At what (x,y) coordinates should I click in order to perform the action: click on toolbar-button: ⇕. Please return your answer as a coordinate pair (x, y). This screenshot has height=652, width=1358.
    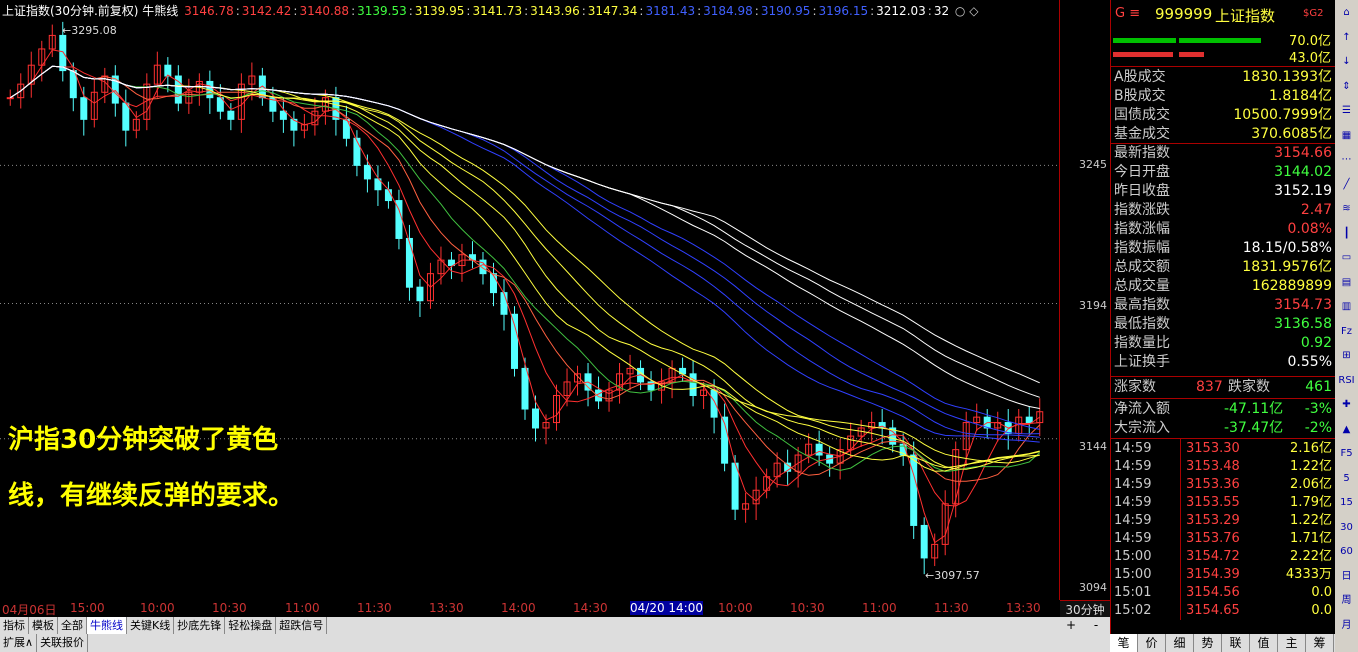
    Looking at the image, I should click on (1346, 86).